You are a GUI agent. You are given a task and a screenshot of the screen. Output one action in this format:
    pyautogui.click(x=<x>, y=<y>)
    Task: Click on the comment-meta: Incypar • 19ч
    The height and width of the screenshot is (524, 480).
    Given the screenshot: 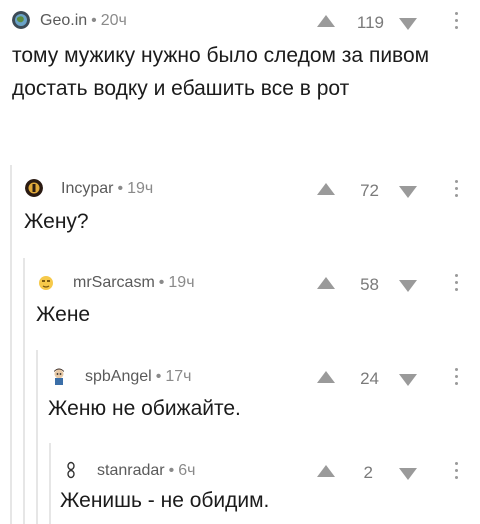 What is the action you would take?
    pyautogui.click(x=107, y=189)
    